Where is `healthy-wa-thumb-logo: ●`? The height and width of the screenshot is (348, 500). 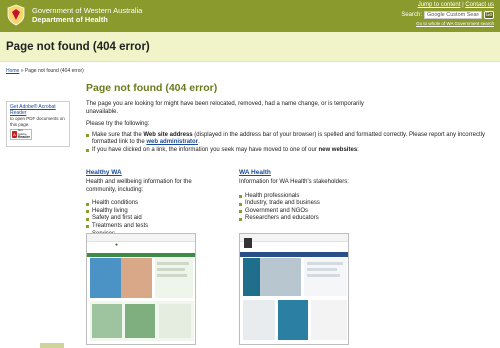
healthy-wa-thumb-logo: ● is located at coordinates (117, 245).